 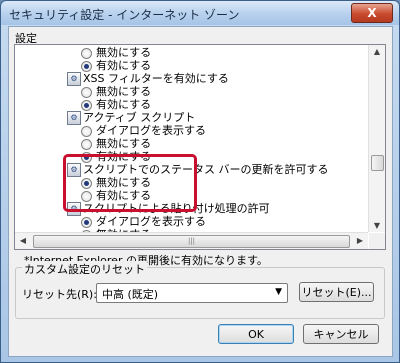 What do you see at coordinates (124, 15) in the screenshot?
I see `window-title: セキュリティ設定 - インターネット ゾーン` at bounding box center [124, 15].